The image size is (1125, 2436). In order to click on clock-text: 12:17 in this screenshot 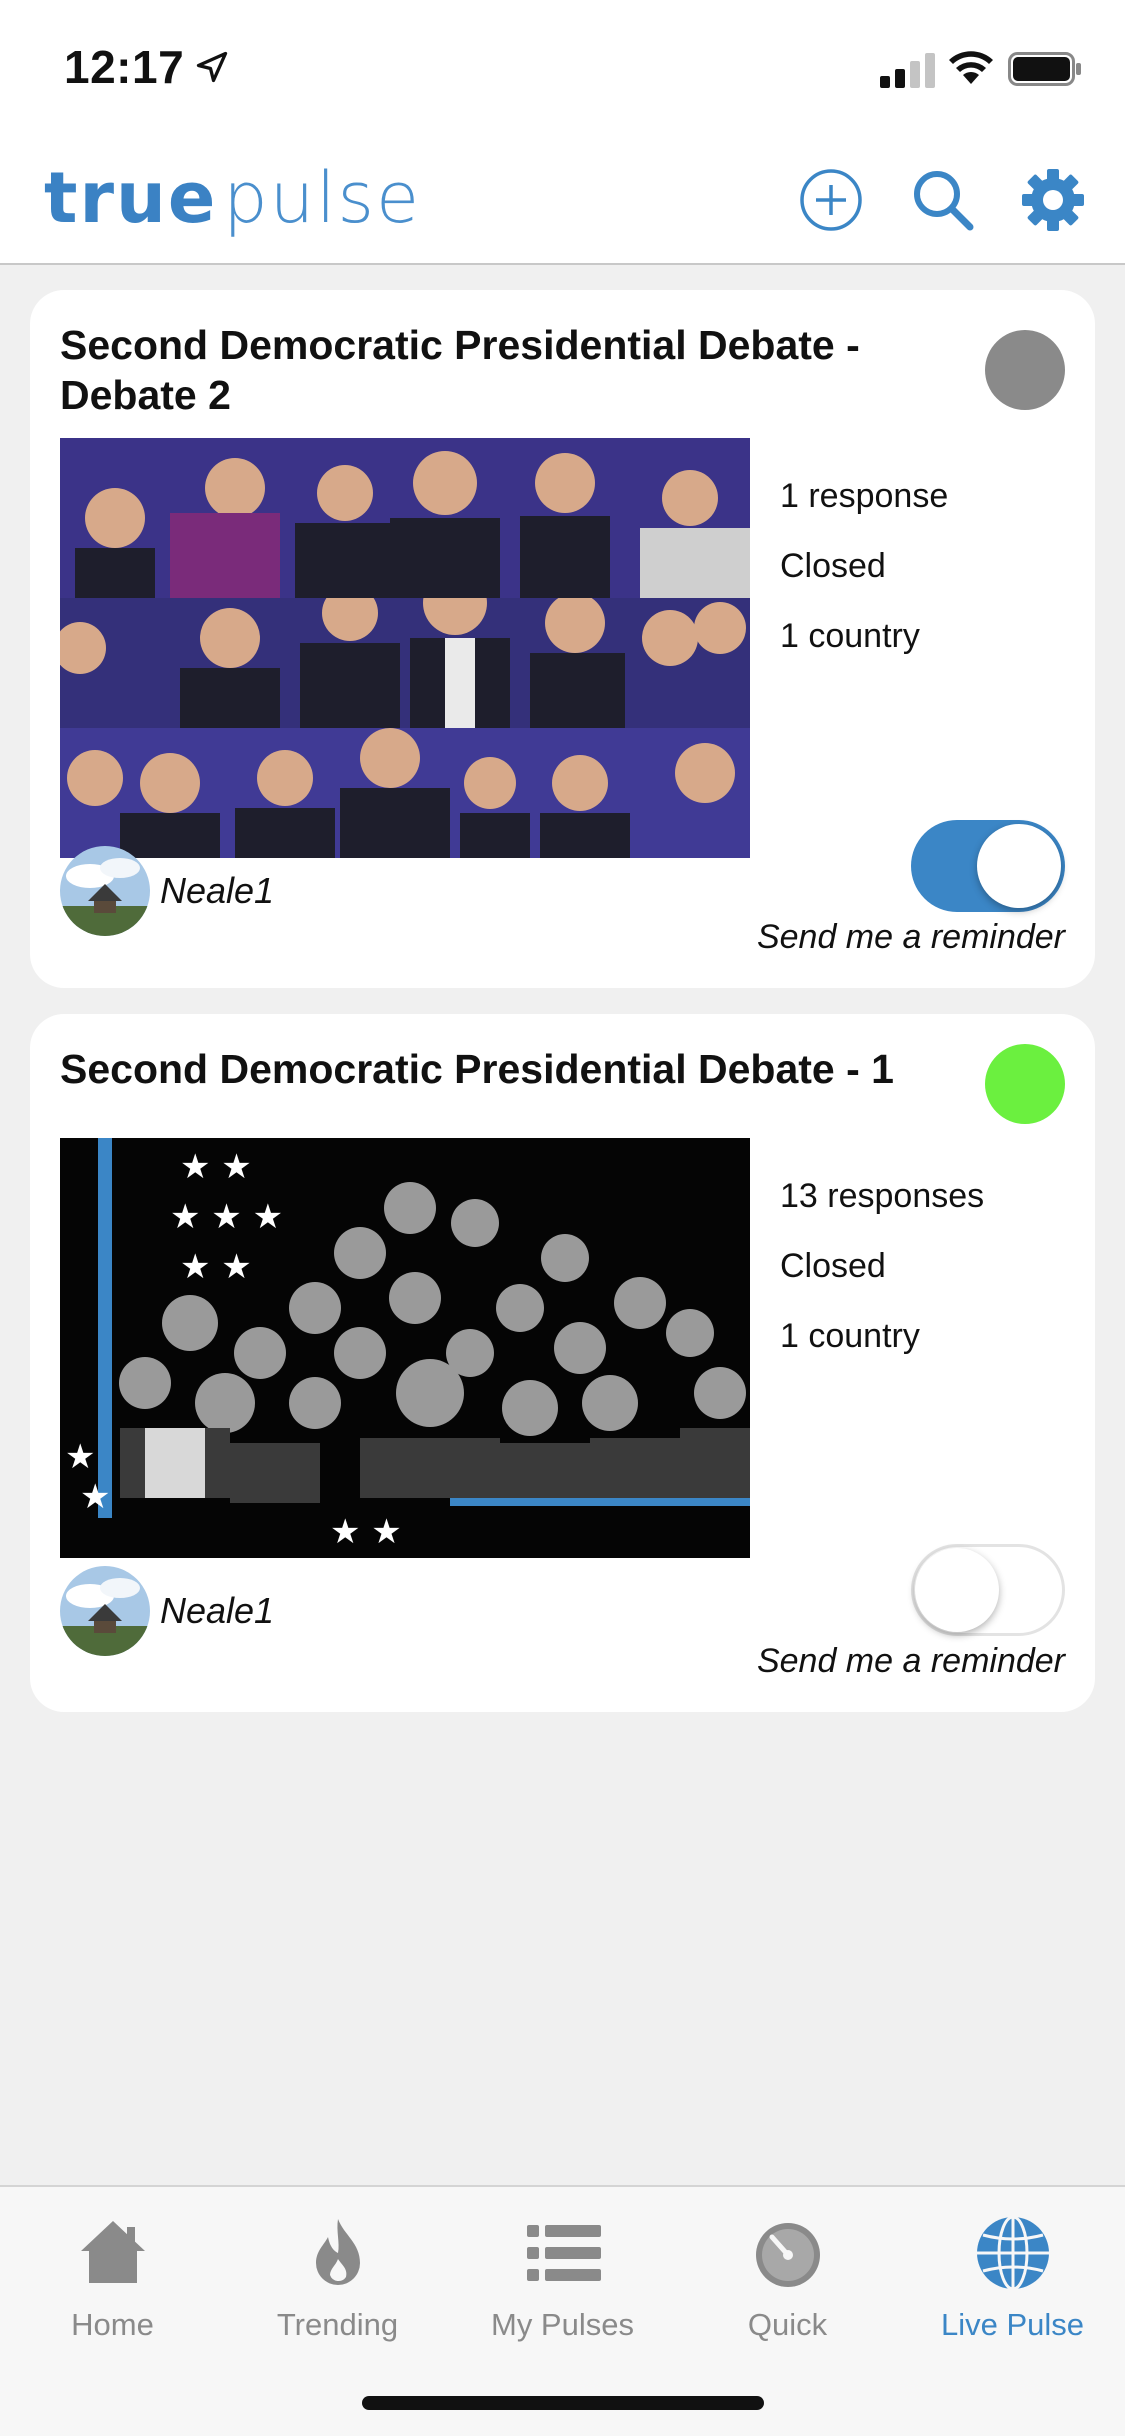, I will do `click(124, 67)`.